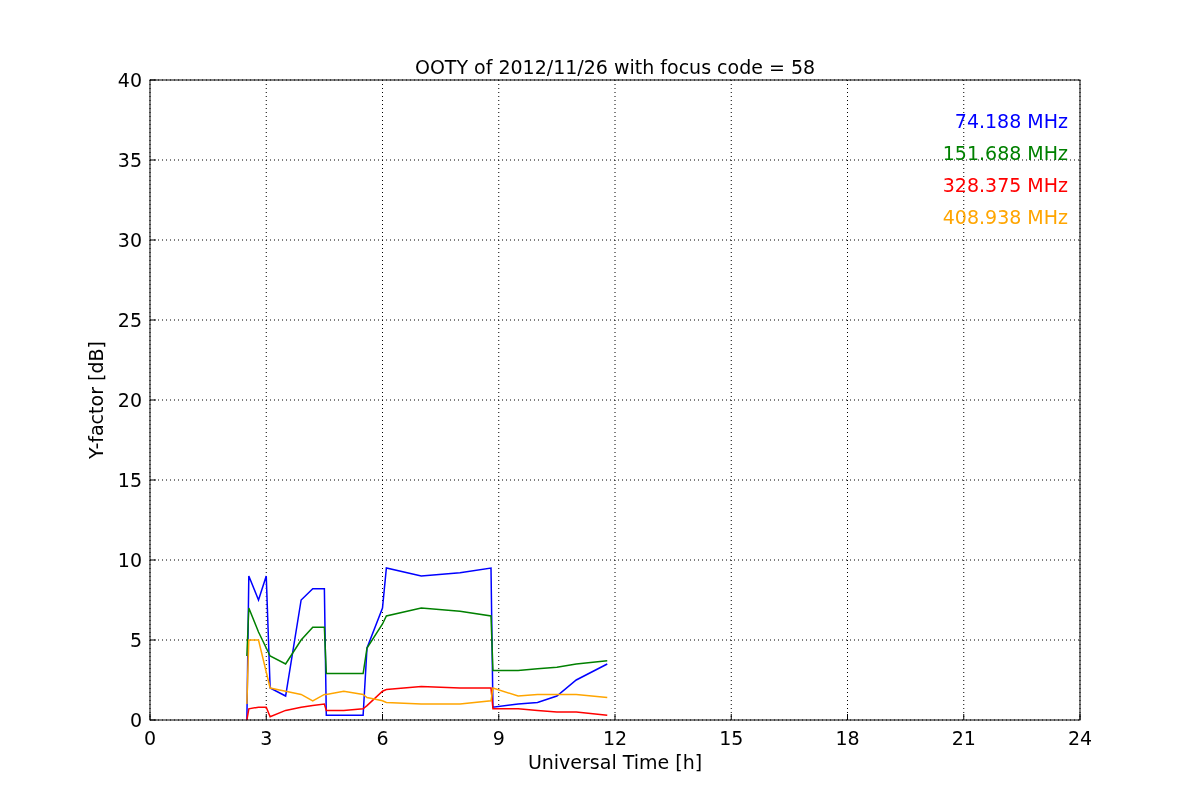 Image resolution: width=1200 pixels, height=800 pixels. What do you see at coordinates (1005, 185) in the screenshot?
I see `legend-label: 328.375 MHz` at bounding box center [1005, 185].